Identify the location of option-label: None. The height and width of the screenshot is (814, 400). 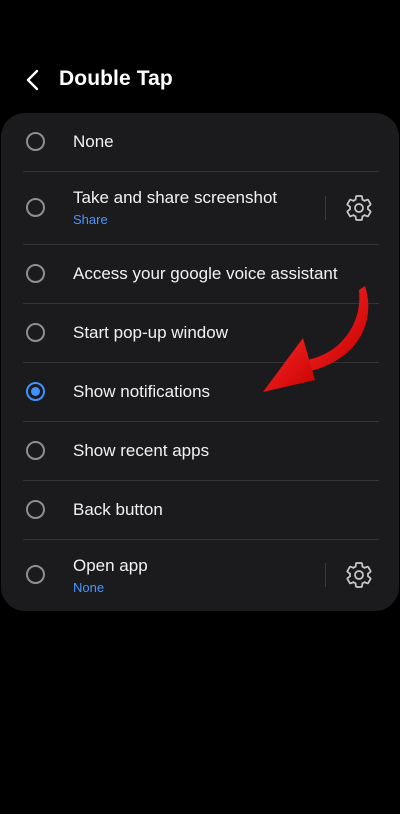
(93, 141).